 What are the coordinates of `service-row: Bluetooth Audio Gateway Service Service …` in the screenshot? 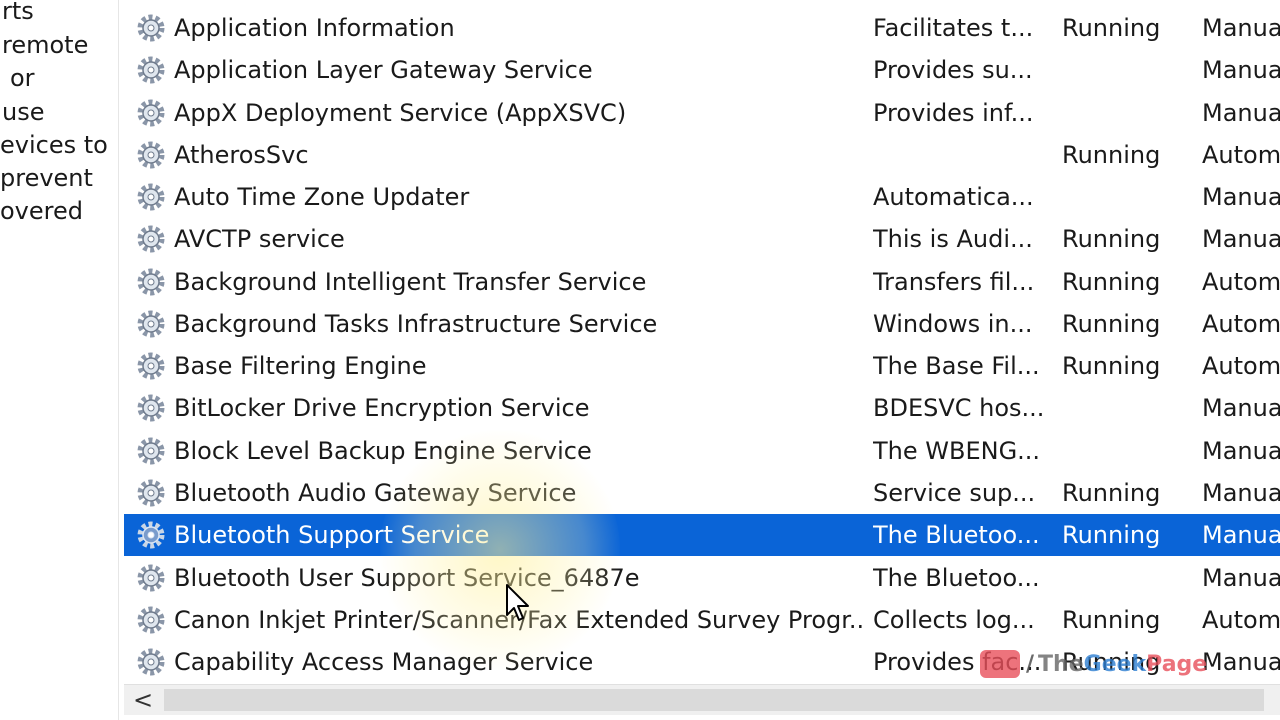 It's located at (702, 493).